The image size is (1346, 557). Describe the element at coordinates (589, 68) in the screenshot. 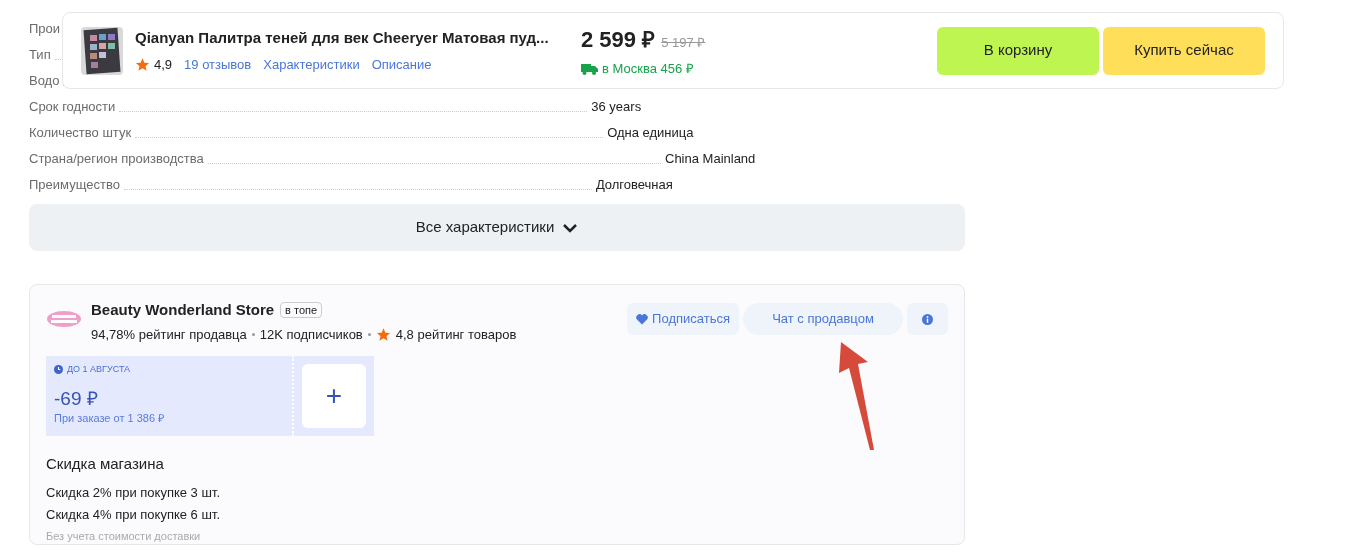

I see `truck-icon` at that location.